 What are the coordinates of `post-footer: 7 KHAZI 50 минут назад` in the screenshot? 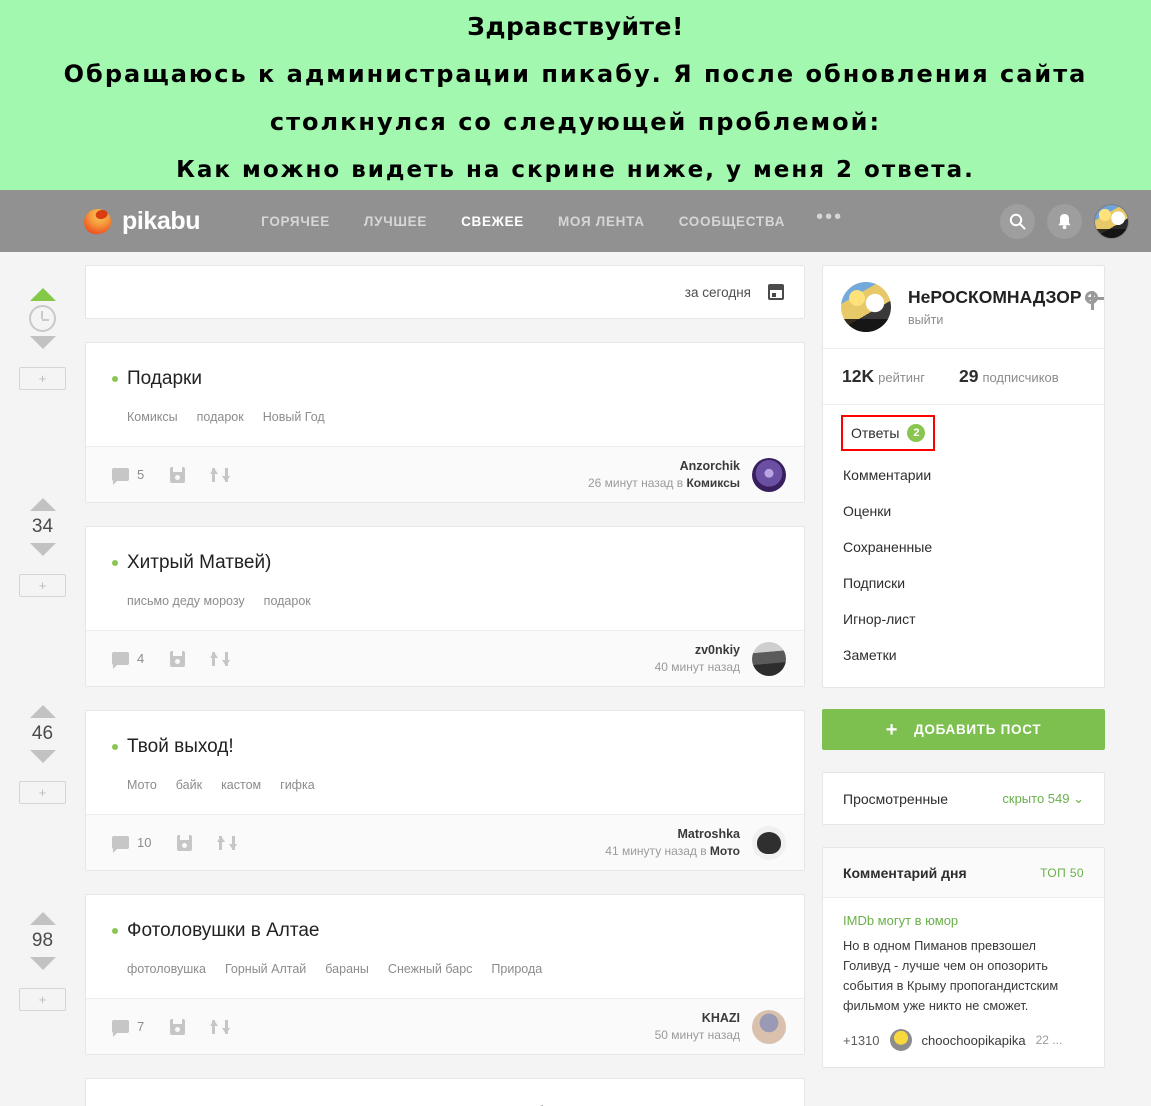 It's located at (445, 1026).